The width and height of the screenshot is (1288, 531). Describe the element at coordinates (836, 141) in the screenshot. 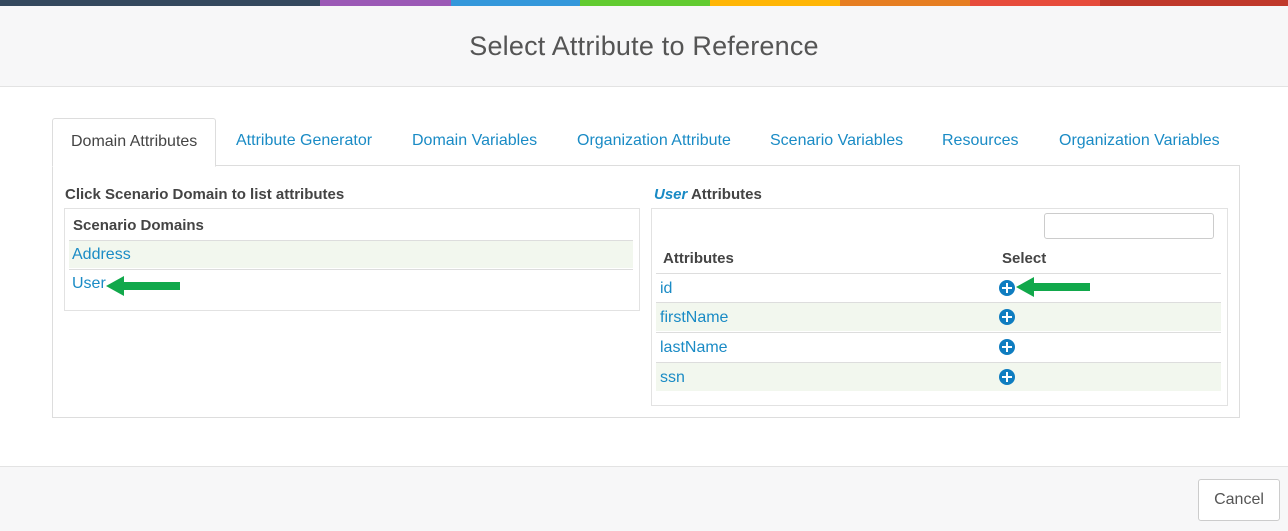

I see `tab-scenario-variables: Scenario Variables` at that location.